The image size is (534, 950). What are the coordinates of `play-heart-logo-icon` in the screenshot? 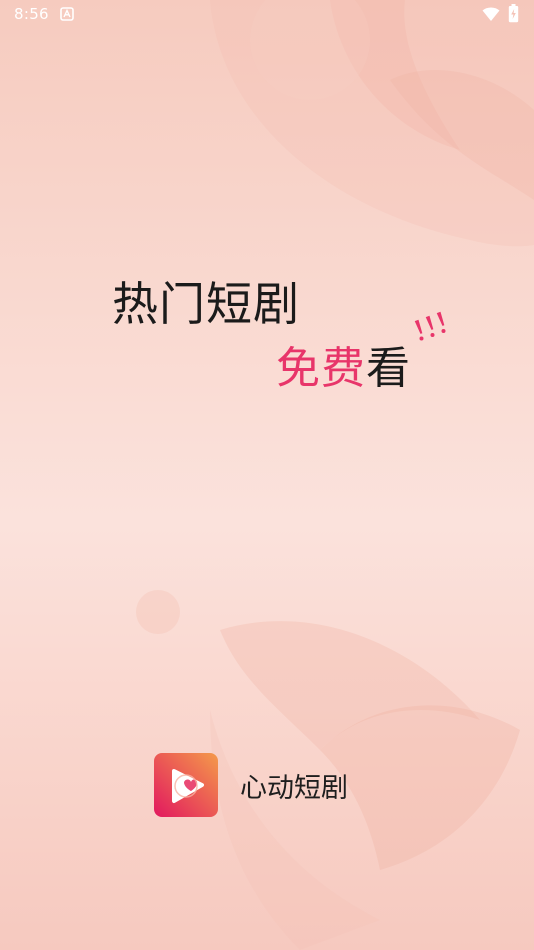 It's located at (186, 785).